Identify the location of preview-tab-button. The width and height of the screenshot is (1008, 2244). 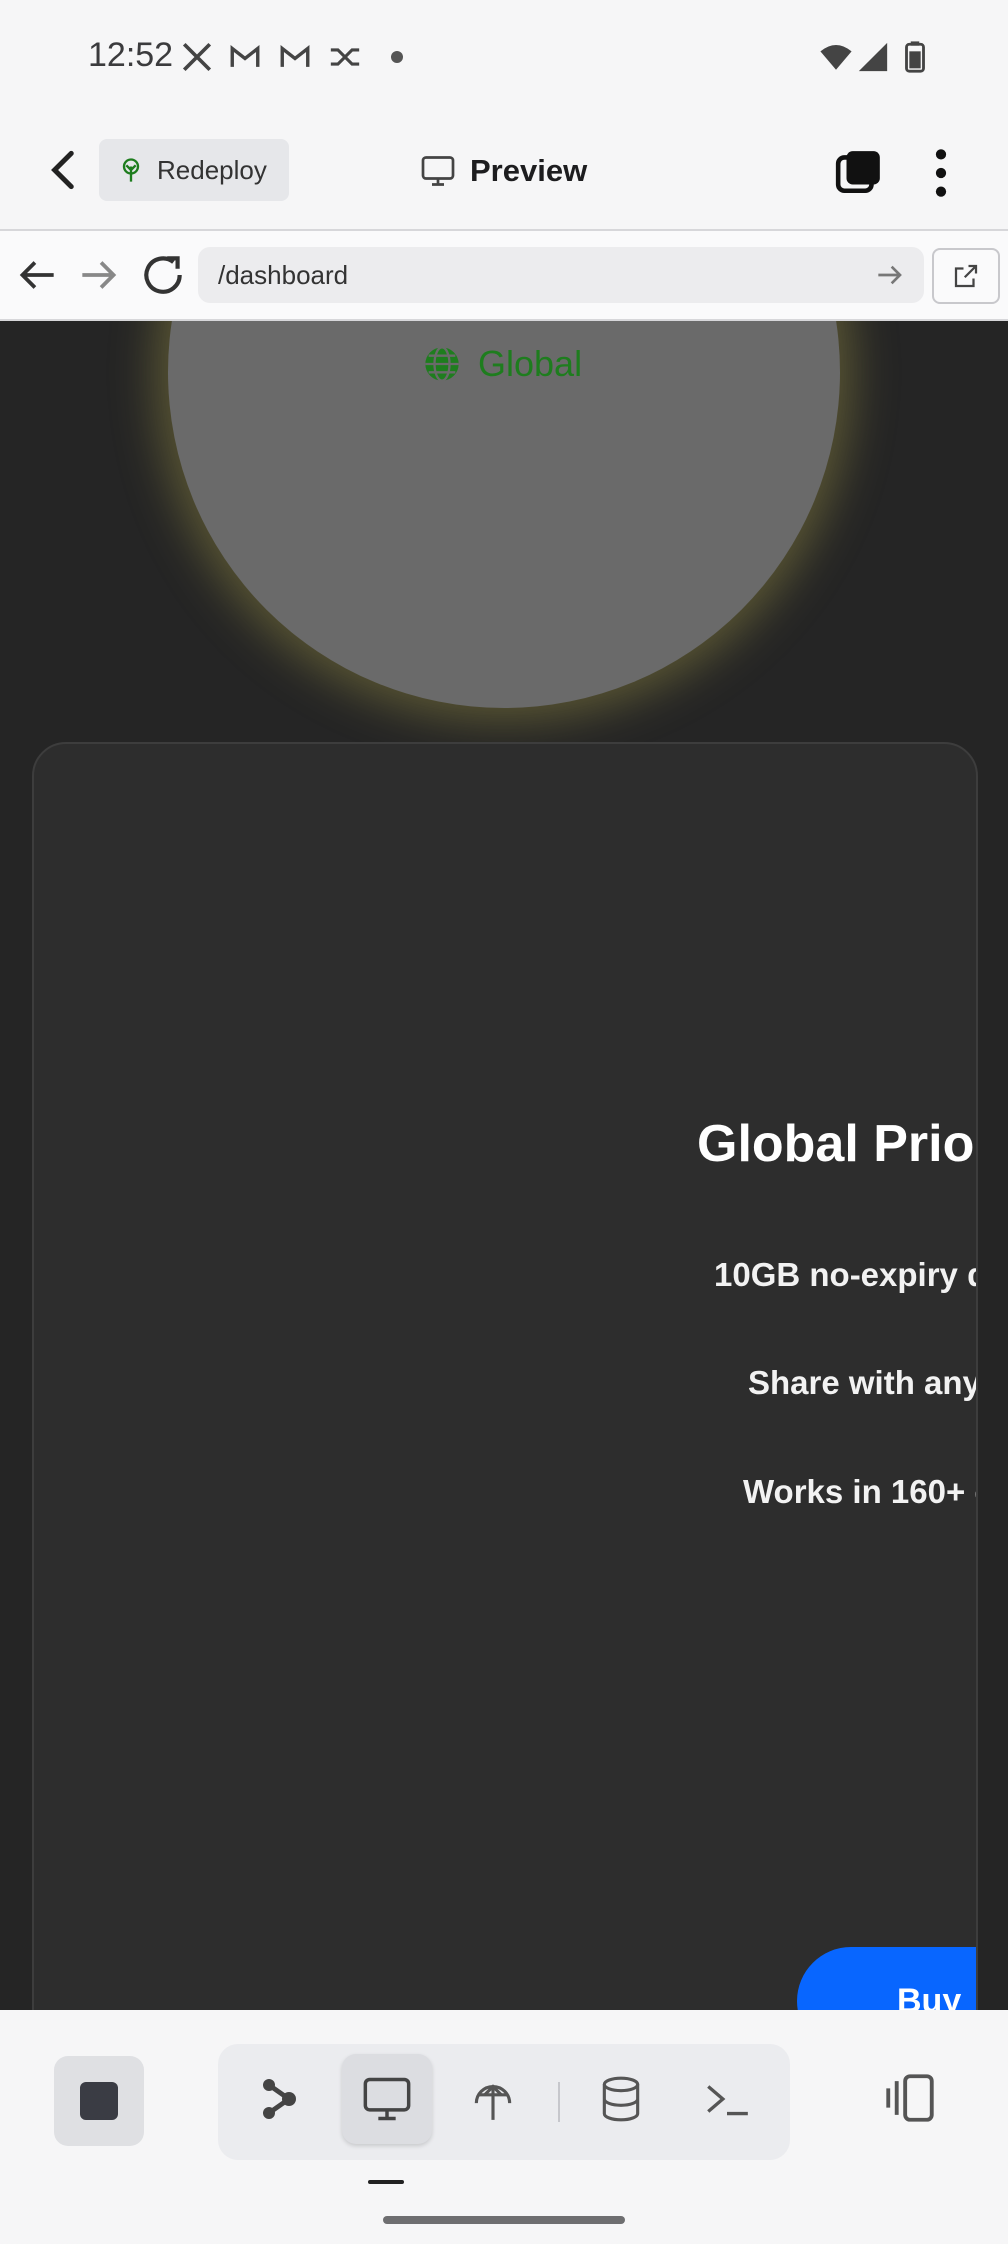
(387, 2099).